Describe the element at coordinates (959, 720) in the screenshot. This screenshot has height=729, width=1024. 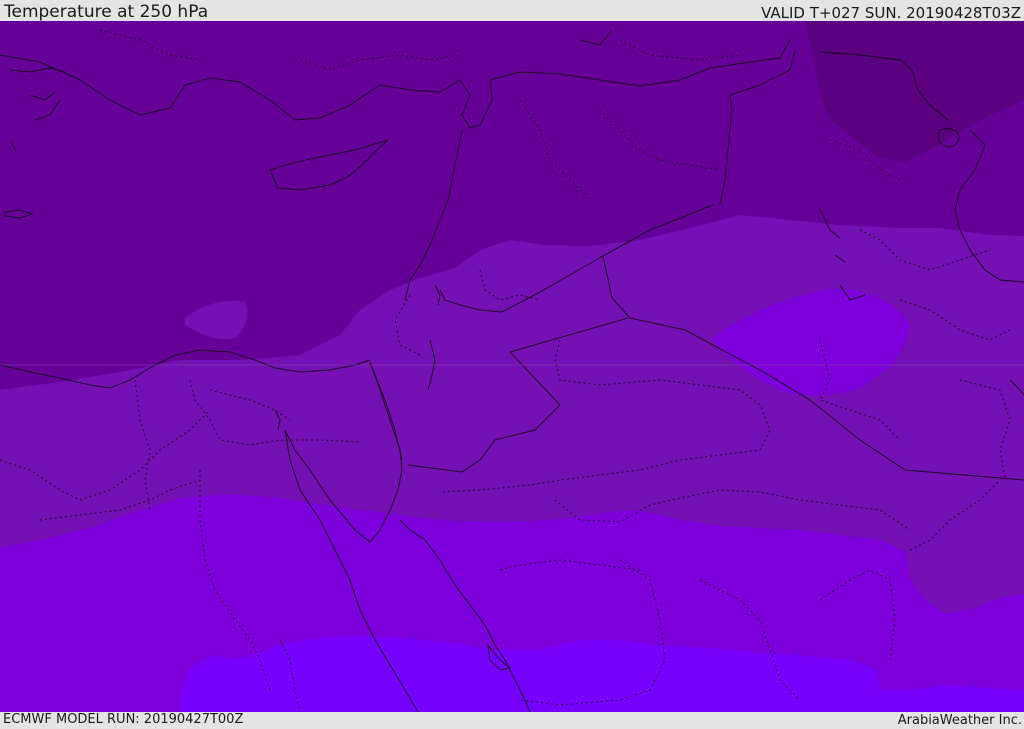
I see `credit-label: ArabiaWeather Inc.` at that location.